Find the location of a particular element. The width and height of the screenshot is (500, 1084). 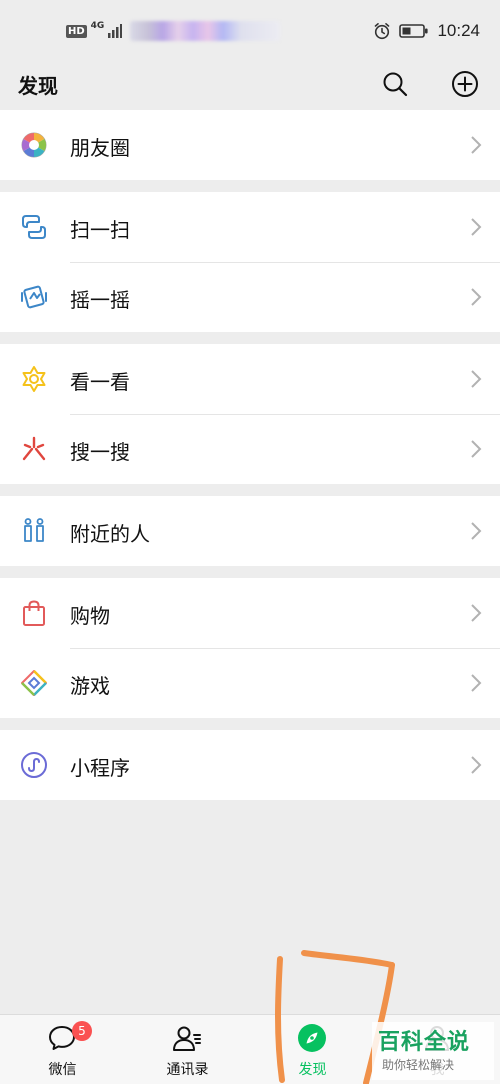

status-right: 10:24 is located at coordinates (426, 31).